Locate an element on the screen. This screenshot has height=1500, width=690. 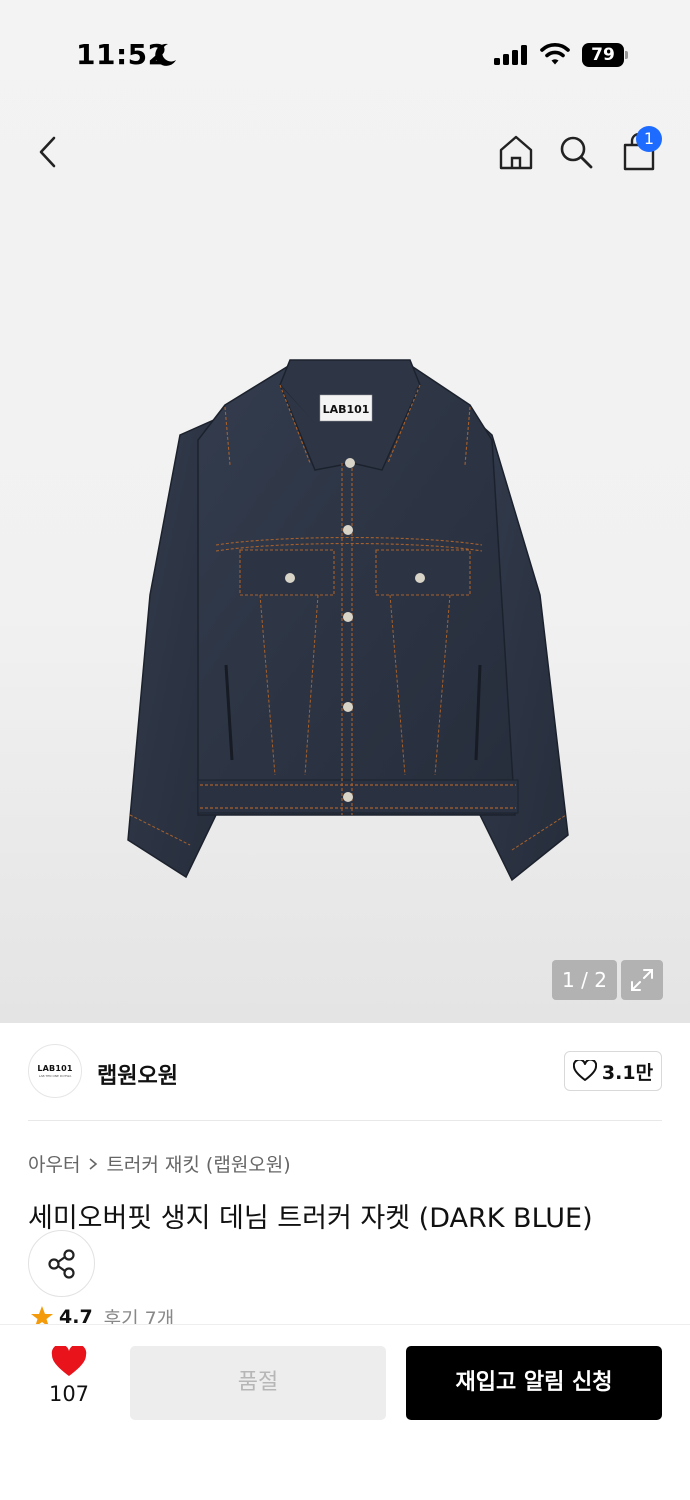
garment-label: LAB101 is located at coordinates (346, 409).